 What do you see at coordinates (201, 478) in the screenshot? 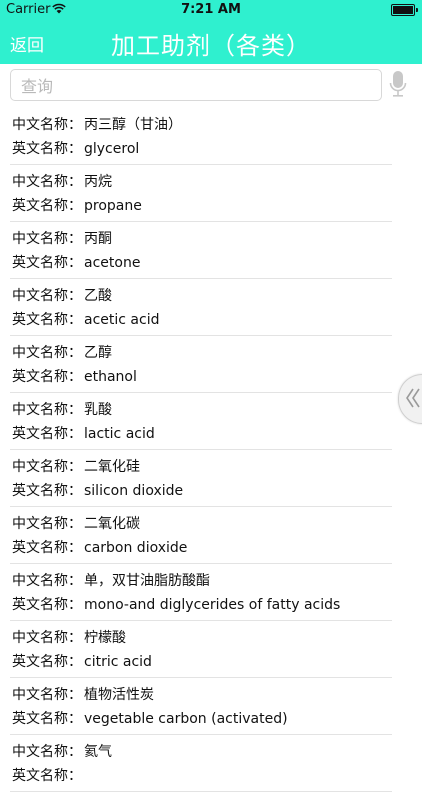
I see `list-item: 中文名称： 二氧化硅 英文名称： silicon dioxide` at bounding box center [201, 478].